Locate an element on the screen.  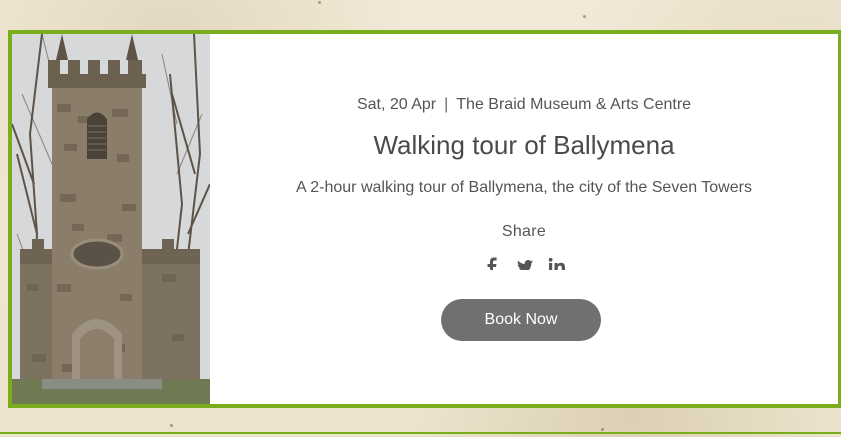
twitter-icon is located at coordinates (524, 263).